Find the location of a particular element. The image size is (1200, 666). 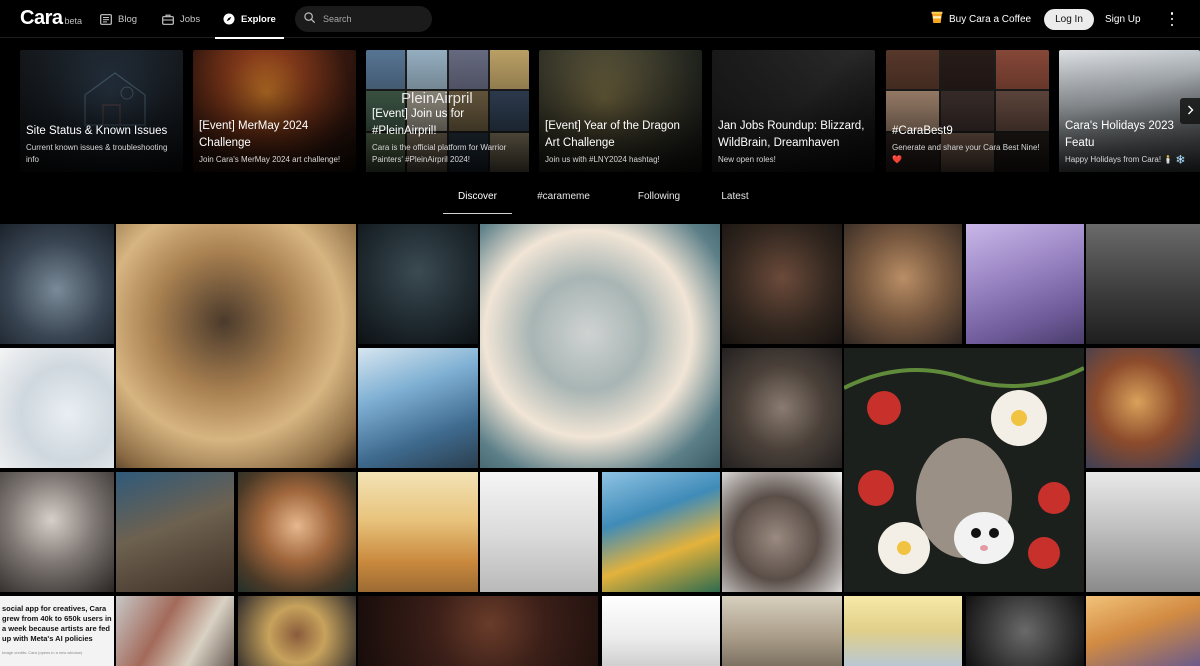

search-input is located at coordinates (370, 19).